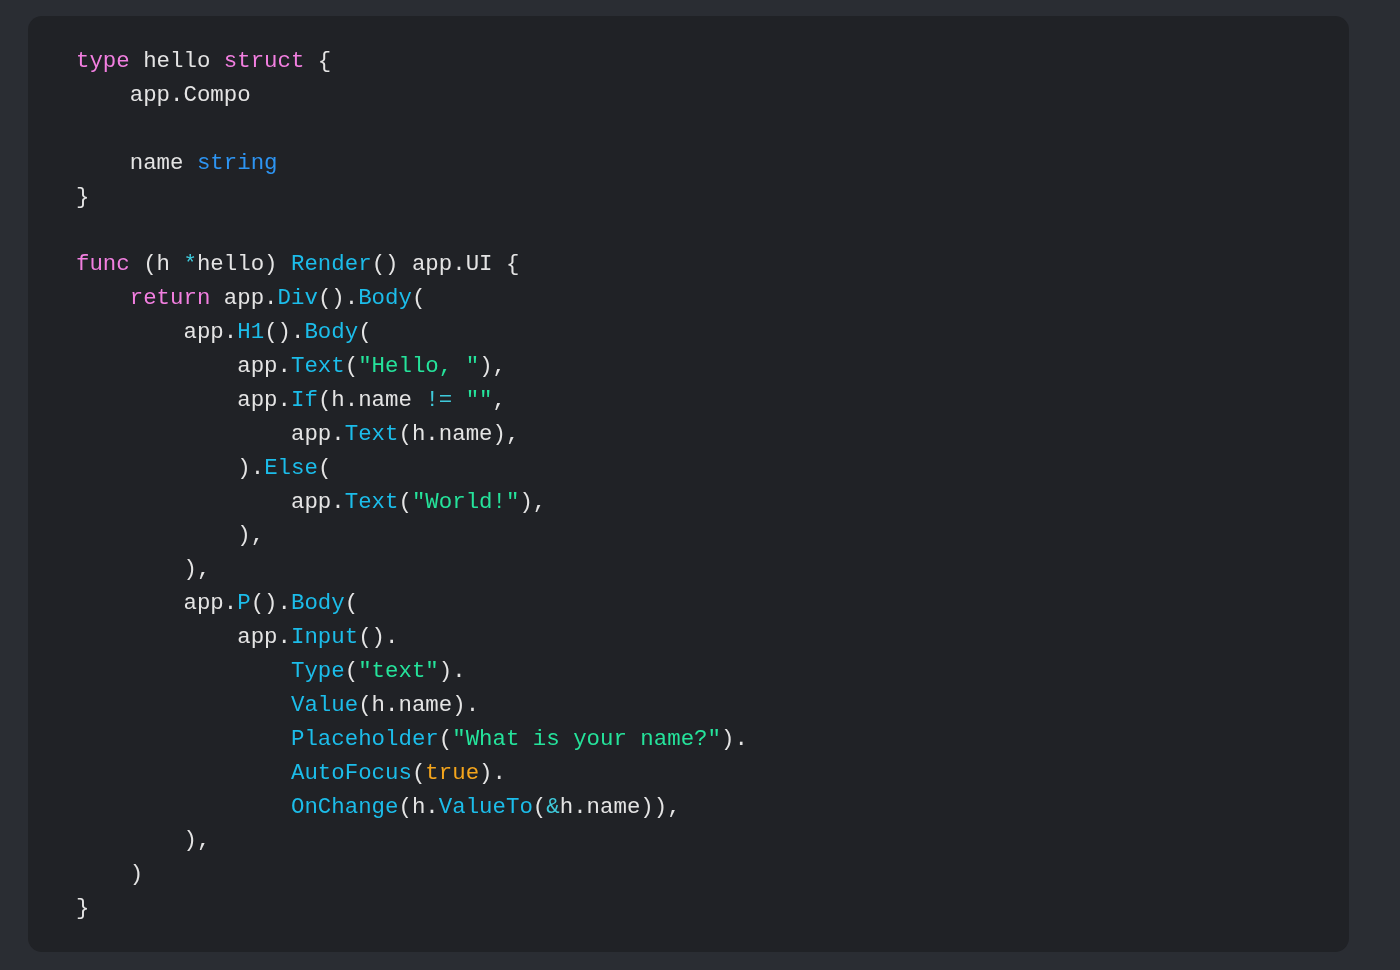 The image size is (1400, 970). Describe the element at coordinates (203, 163) in the screenshot. I see `code-line: name string` at that location.